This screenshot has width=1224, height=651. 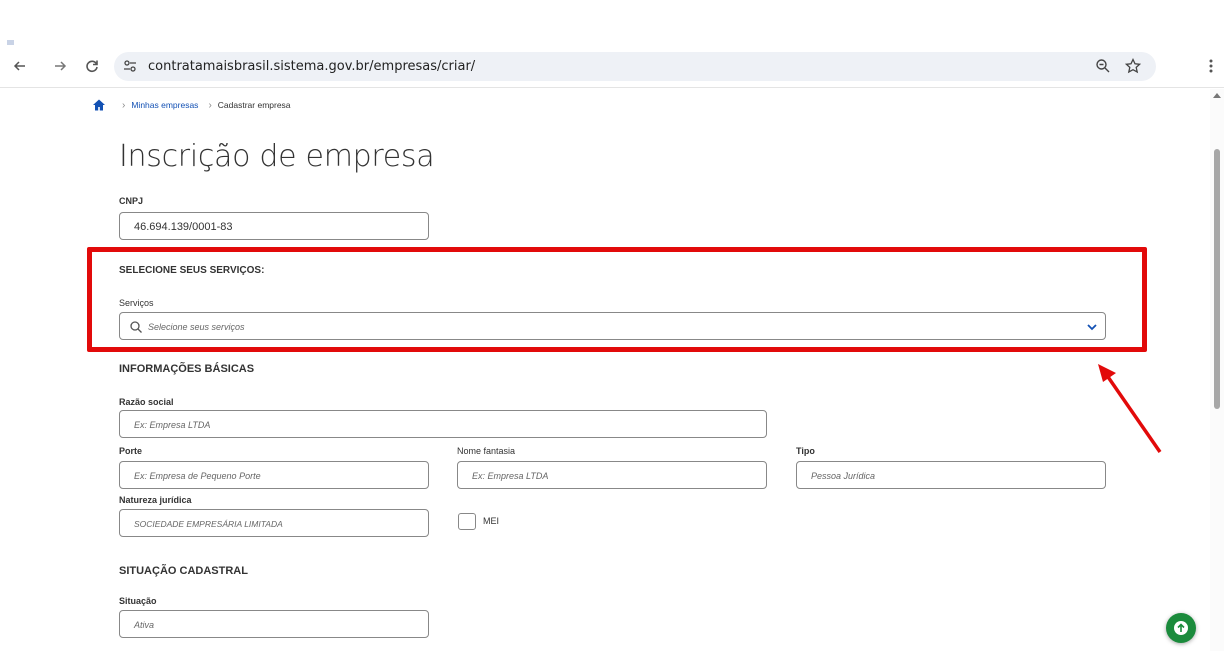 What do you see at coordinates (805, 451) in the screenshot?
I see `tipo-label: Tipo` at bounding box center [805, 451].